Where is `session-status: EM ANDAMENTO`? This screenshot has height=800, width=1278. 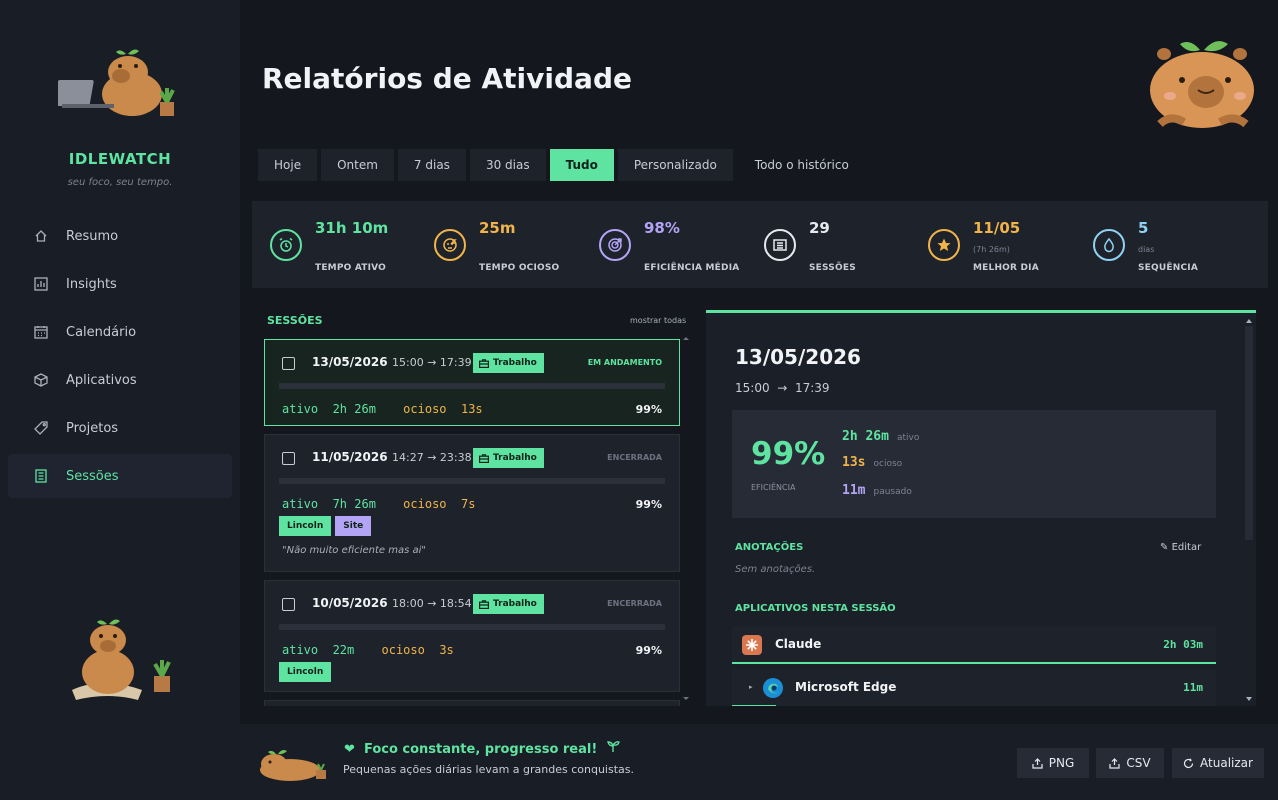 session-status: EM ANDAMENTO is located at coordinates (624, 362).